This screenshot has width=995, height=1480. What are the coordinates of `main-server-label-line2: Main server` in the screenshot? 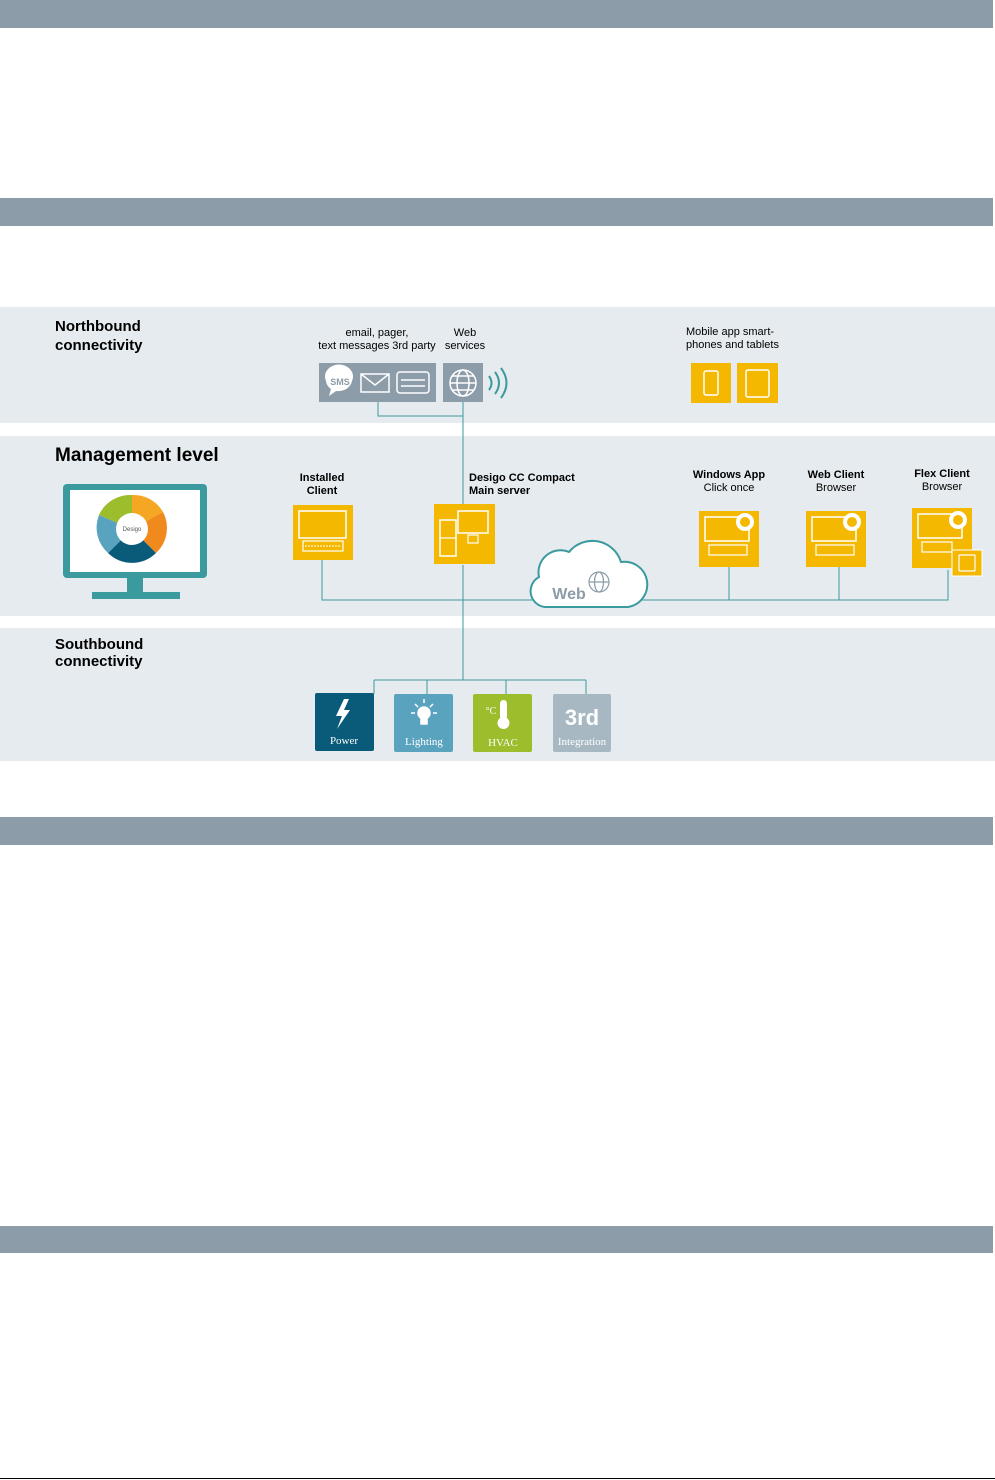 It's located at (500, 491).